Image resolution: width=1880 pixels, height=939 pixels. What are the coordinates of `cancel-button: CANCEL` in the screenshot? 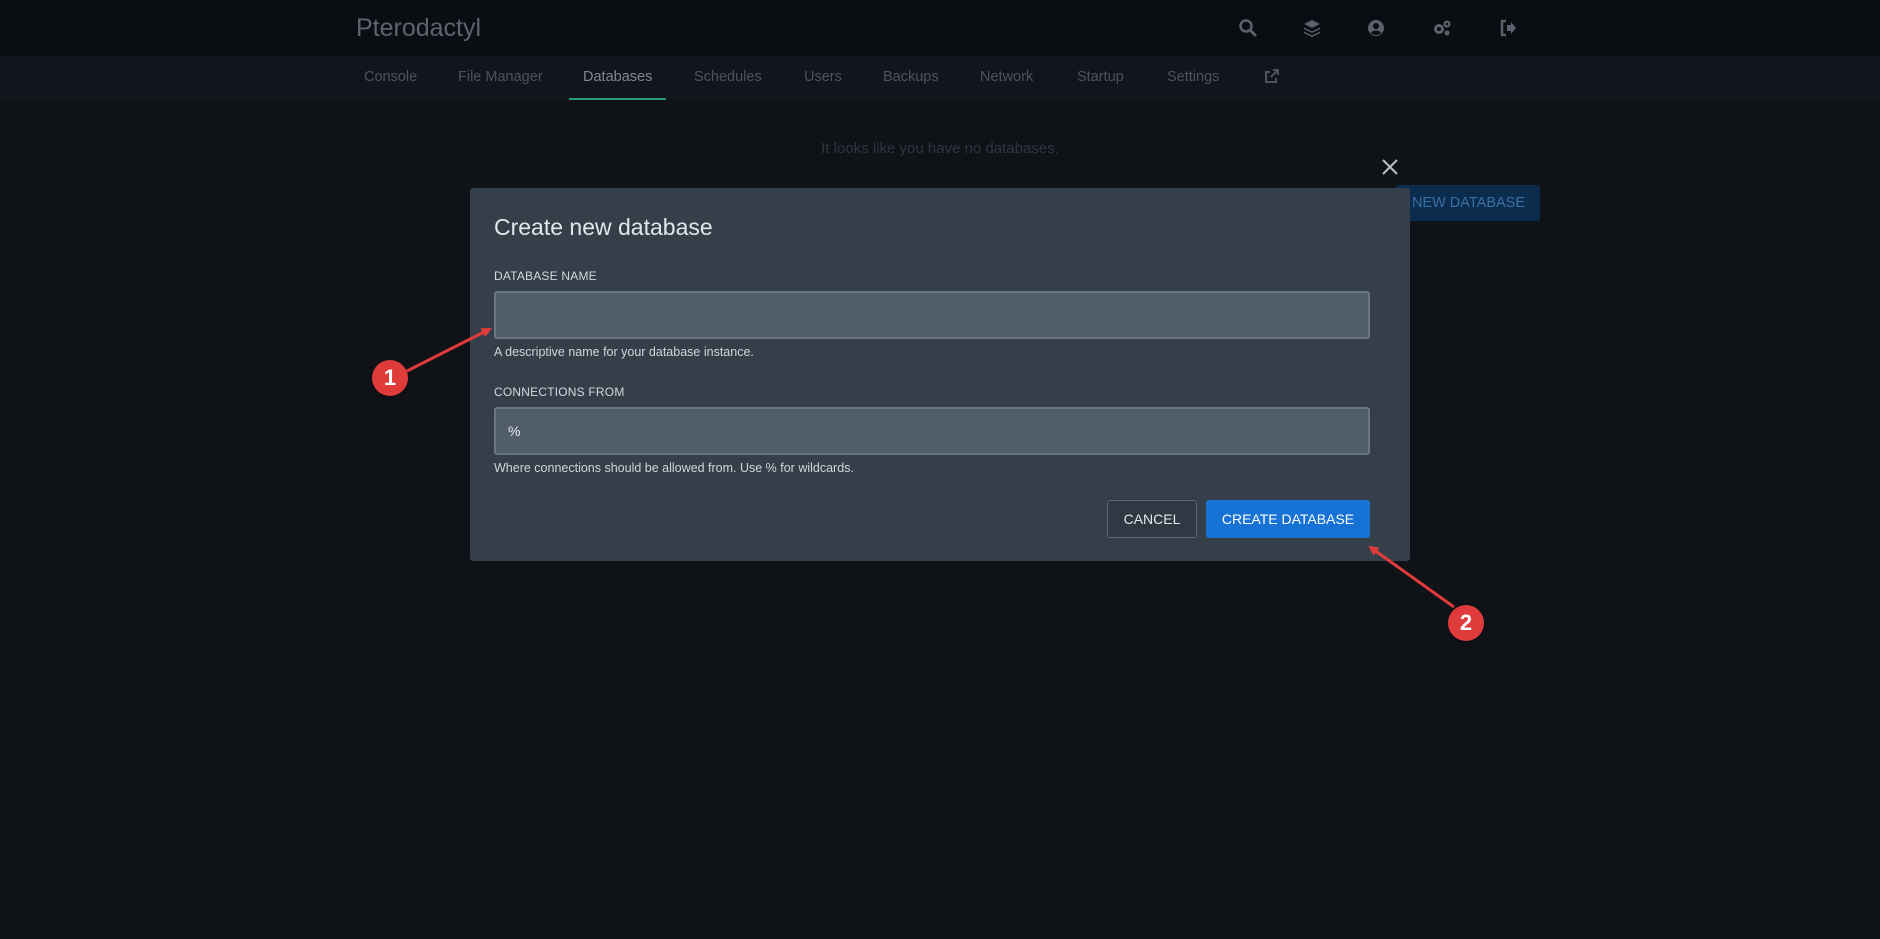 It's located at (1152, 519).